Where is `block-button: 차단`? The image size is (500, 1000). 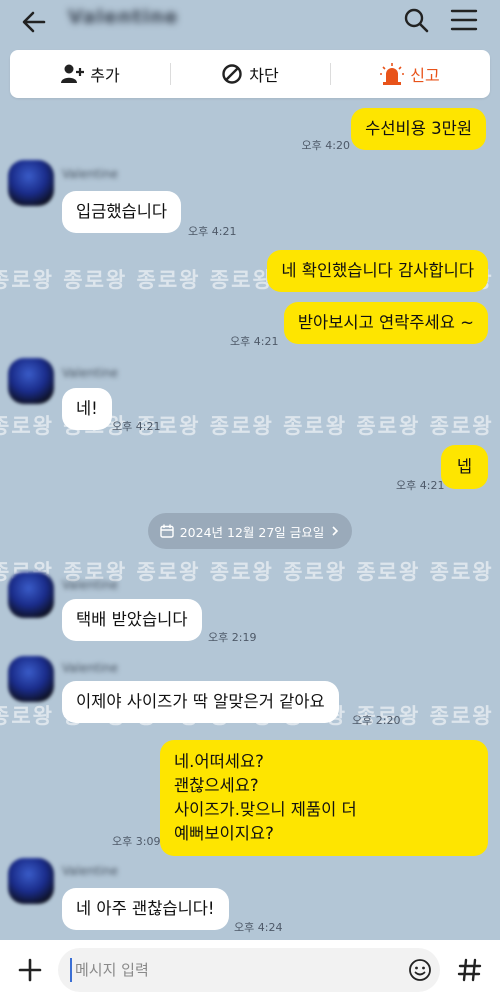 block-button: 차단 is located at coordinates (250, 74).